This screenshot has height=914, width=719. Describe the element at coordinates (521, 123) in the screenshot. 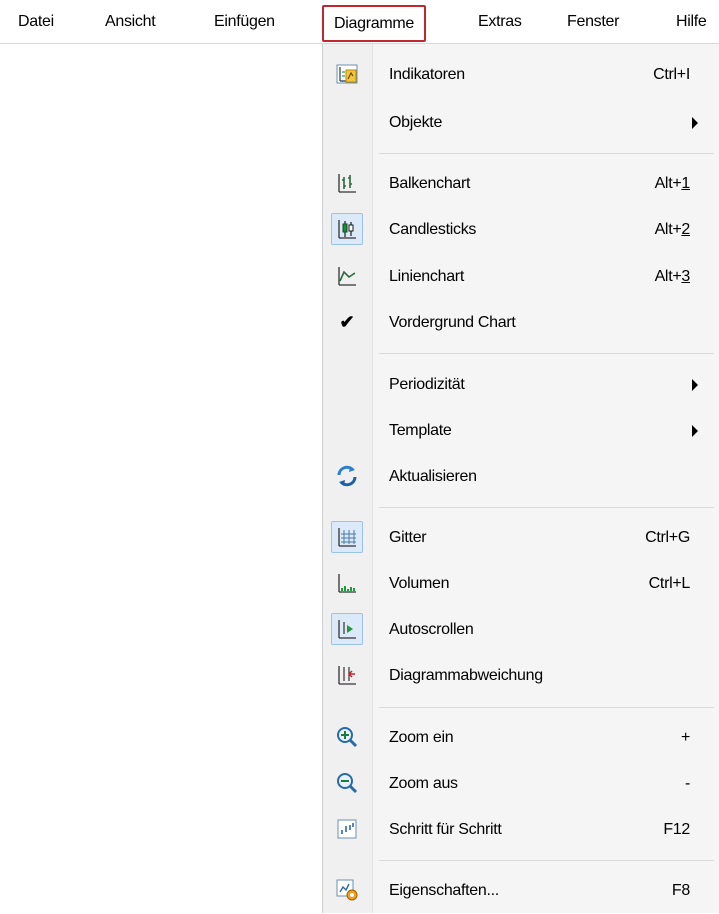

I see `menu-item-objekte: Objekte` at that location.